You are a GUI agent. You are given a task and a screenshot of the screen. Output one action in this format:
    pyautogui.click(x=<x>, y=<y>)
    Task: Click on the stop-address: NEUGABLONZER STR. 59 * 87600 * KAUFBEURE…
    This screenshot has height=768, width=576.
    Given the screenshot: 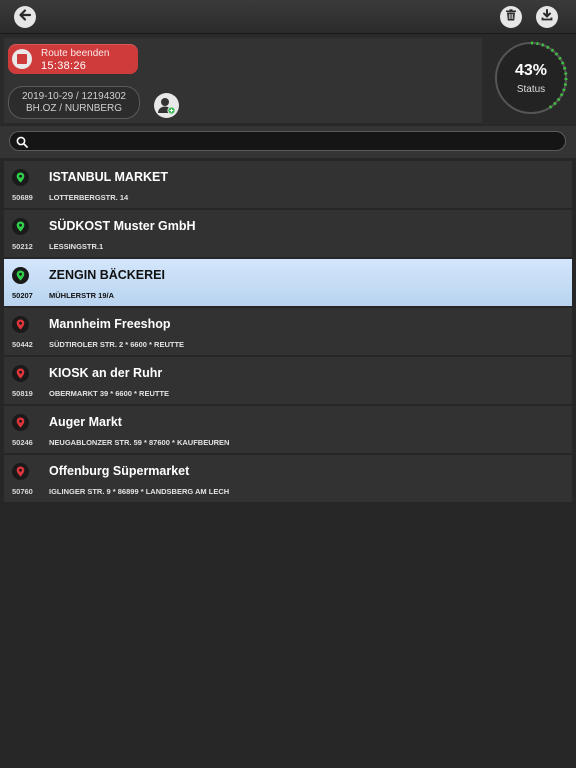 What is the action you would take?
    pyautogui.click(x=139, y=442)
    